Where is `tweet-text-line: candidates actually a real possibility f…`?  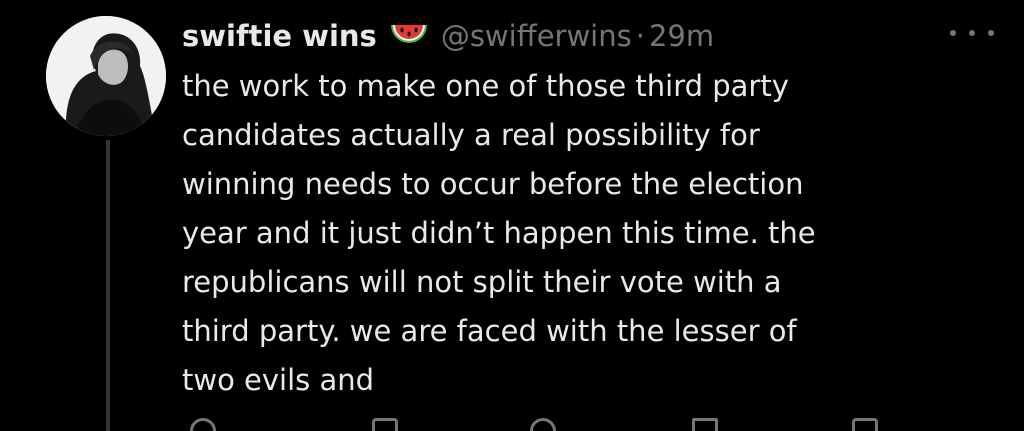 tweet-text-line: candidates actually a real possibility f… is located at coordinates (471, 135).